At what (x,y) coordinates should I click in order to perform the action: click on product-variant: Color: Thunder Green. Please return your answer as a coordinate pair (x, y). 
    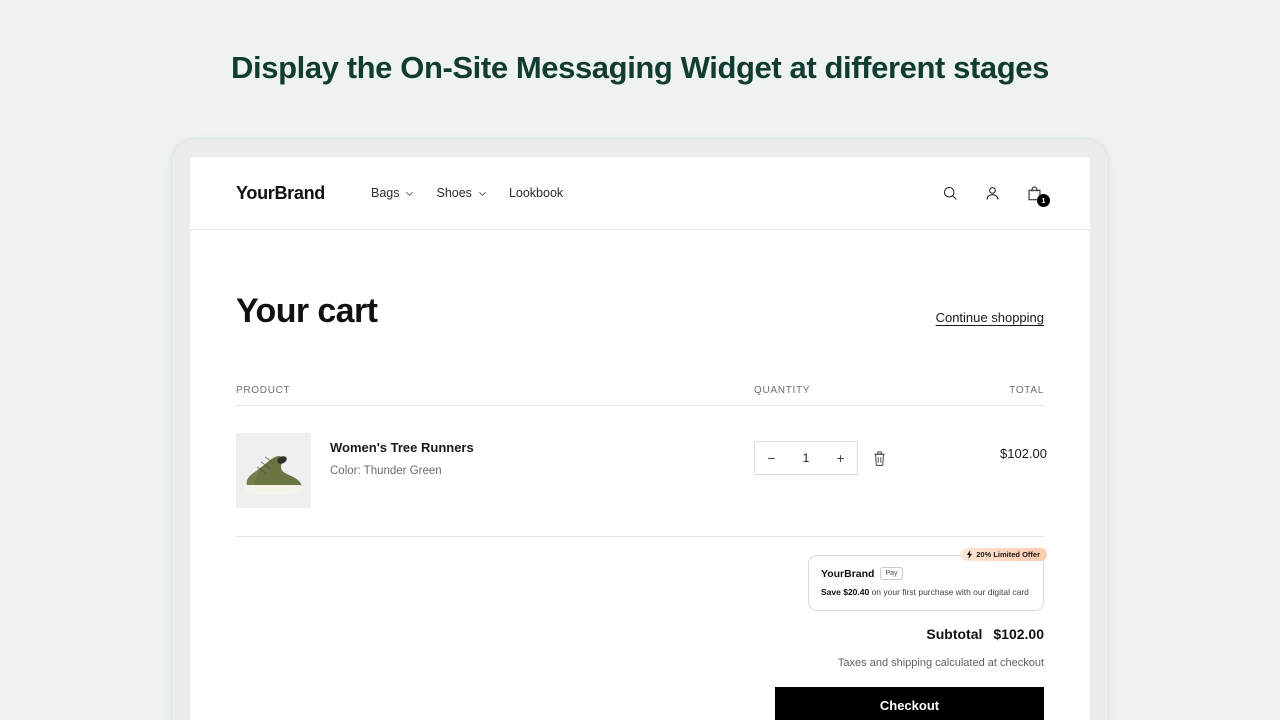
    Looking at the image, I should click on (386, 471).